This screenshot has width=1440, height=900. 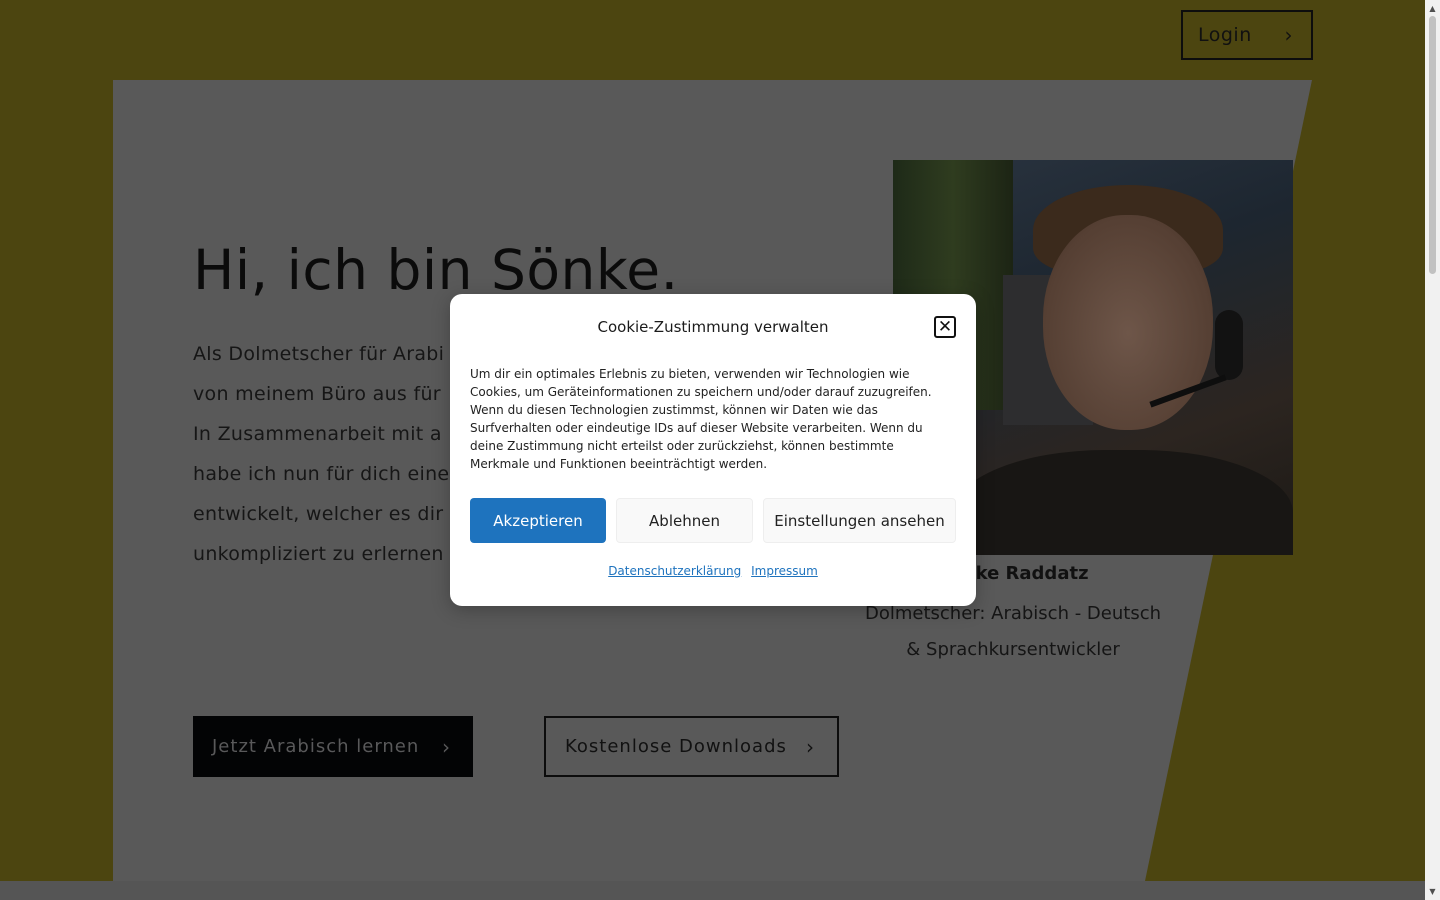 I want to click on close-button: ✕, so click(x=945, y=327).